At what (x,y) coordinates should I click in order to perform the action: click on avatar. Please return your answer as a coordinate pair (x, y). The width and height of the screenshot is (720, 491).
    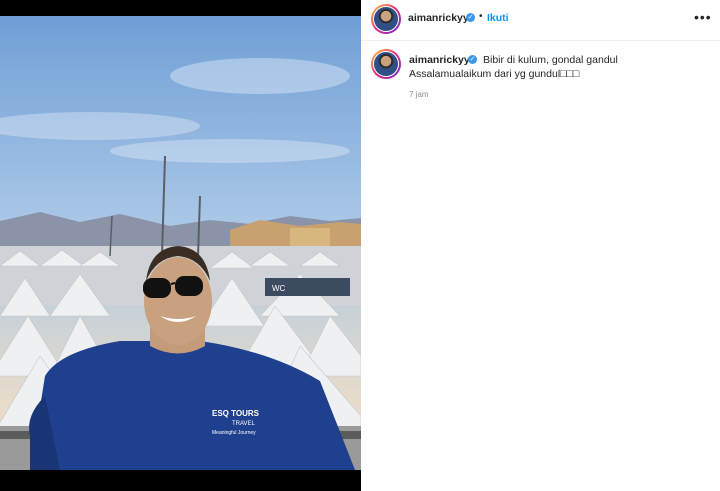
    Looking at the image, I should click on (386, 19).